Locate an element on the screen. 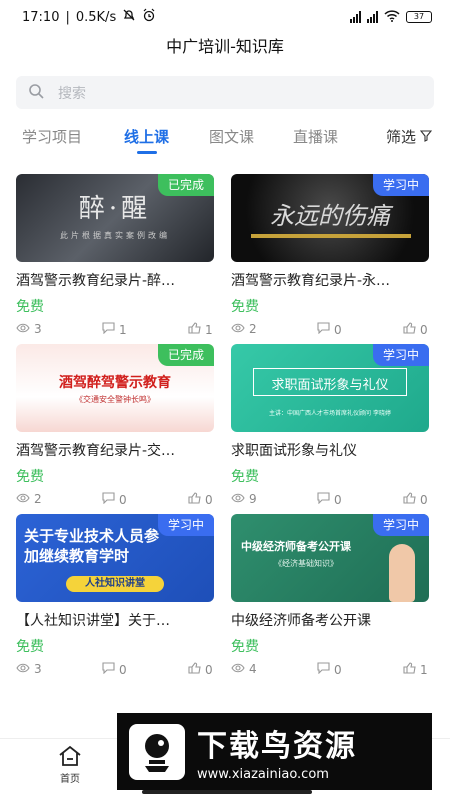 This screenshot has height=800, width=450. home-icon is located at coordinates (70, 757).